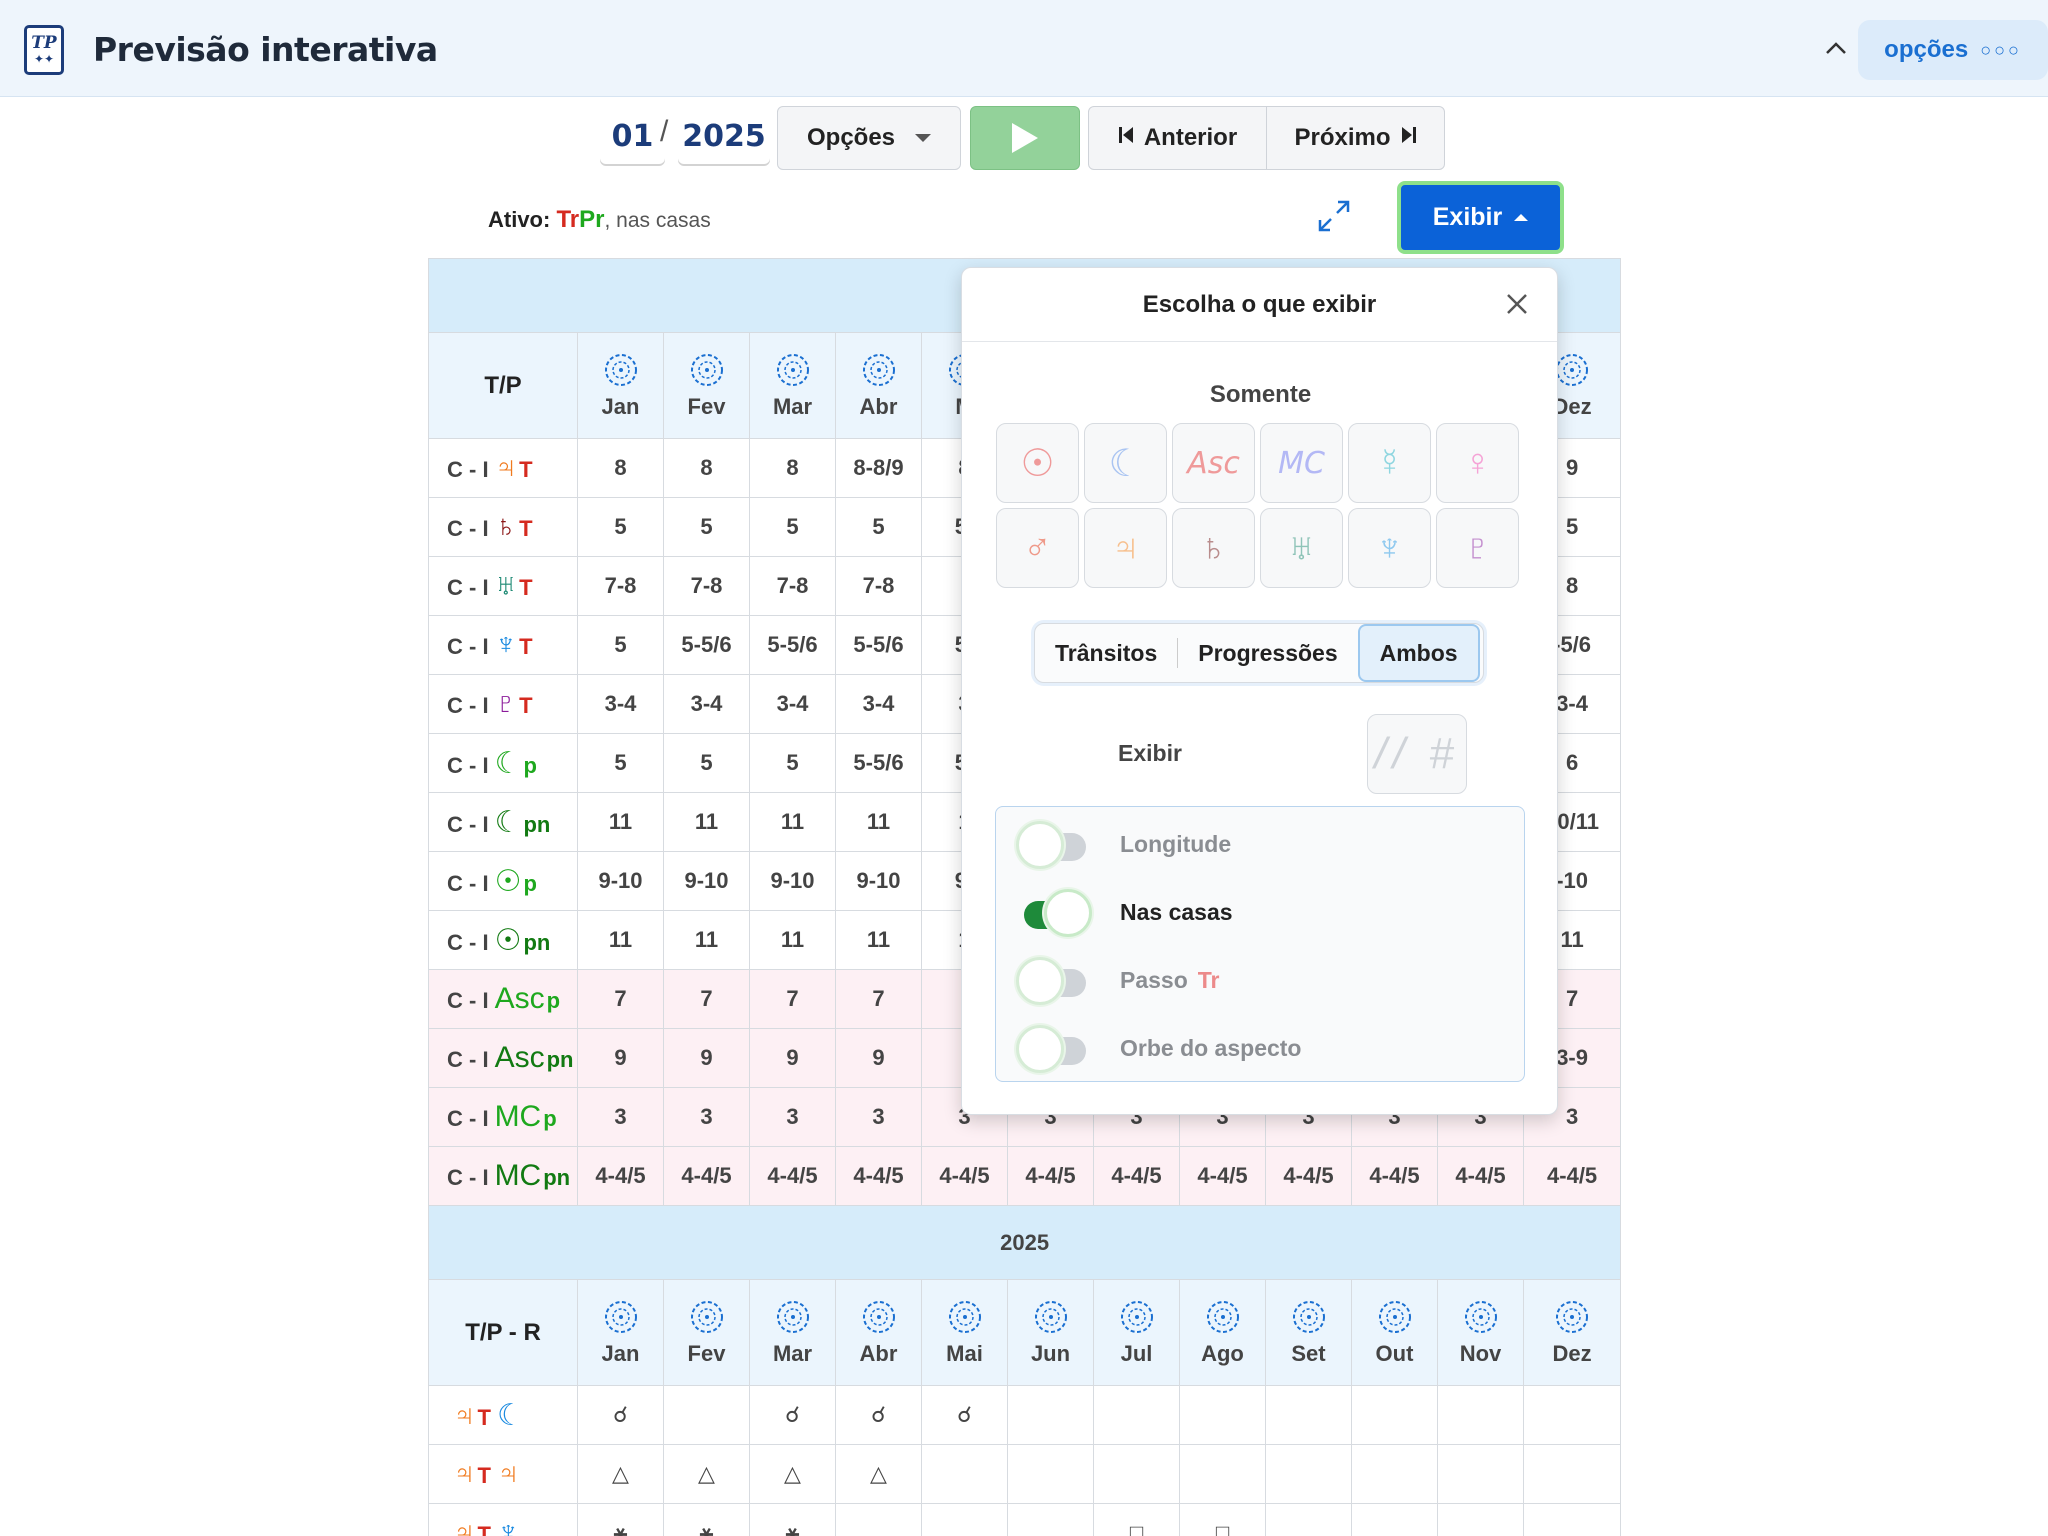 The image size is (2048, 1536). What do you see at coordinates (1213, 548) in the screenshot?
I see `saturn-filter-button: ♄` at bounding box center [1213, 548].